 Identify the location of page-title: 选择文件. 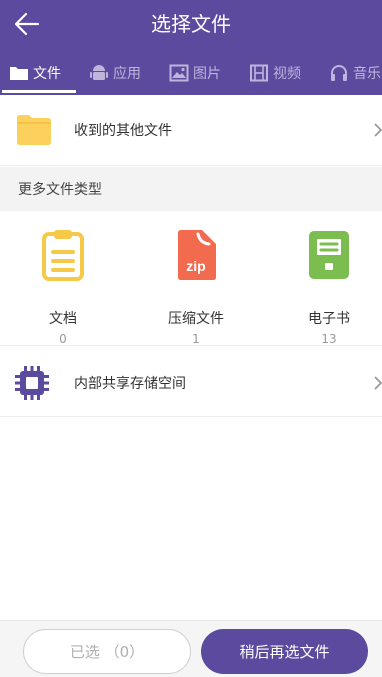
(191, 24).